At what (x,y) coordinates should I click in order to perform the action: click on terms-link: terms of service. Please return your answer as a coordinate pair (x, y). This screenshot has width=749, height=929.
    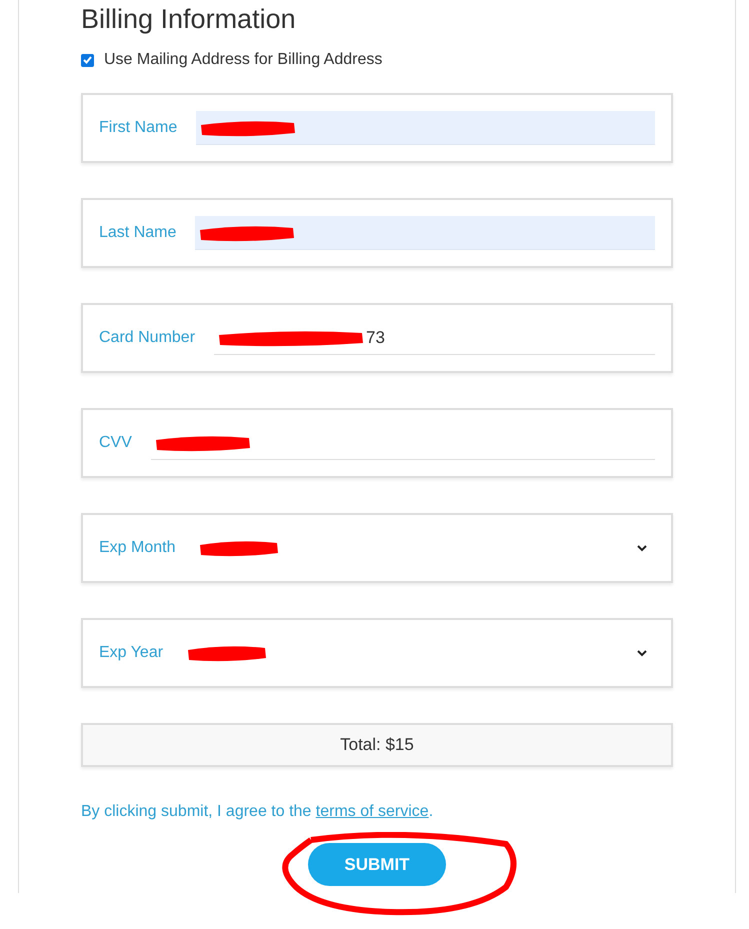
    Looking at the image, I should click on (372, 811).